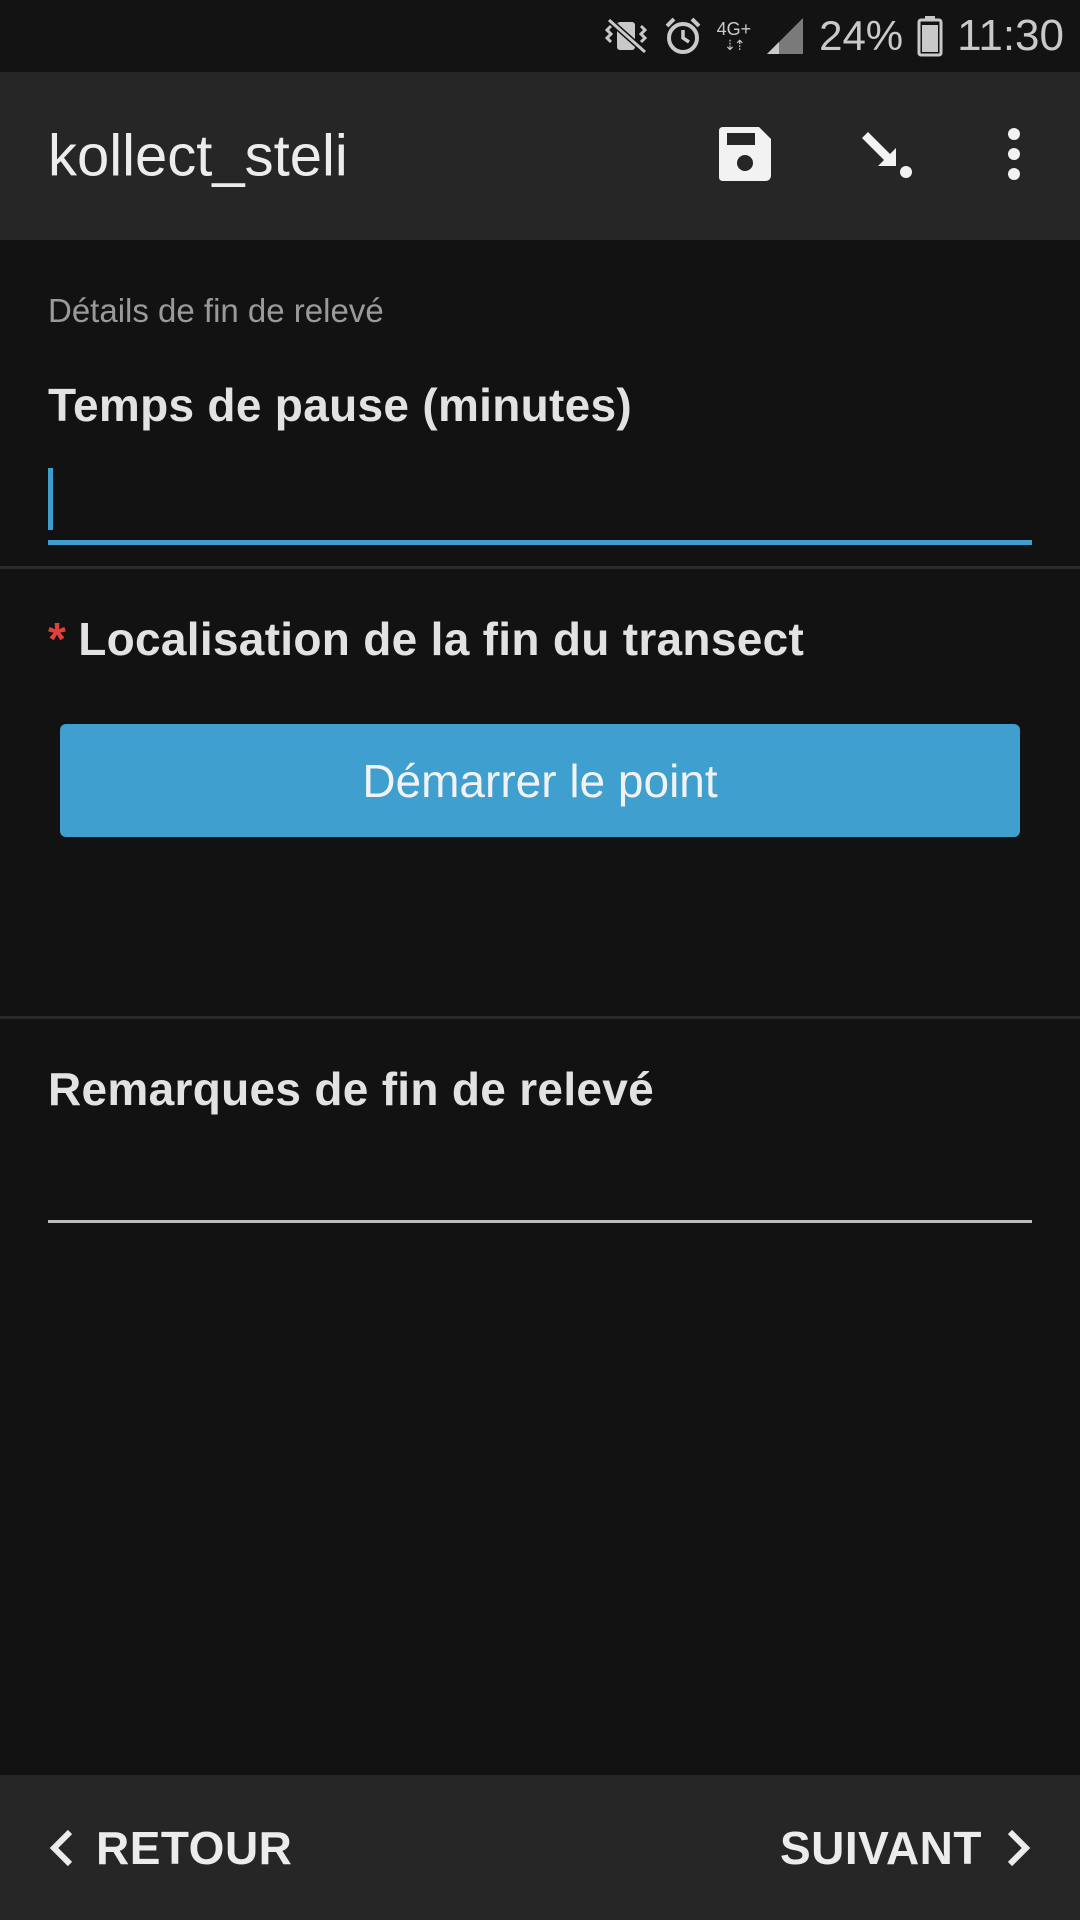 The image size is (1080, 1920). What do you see at coordinates (340, 405) in the screenshot?
I see `question-pause-time-label: Temps de pause (minutes)` at bounding box center [340, 405].